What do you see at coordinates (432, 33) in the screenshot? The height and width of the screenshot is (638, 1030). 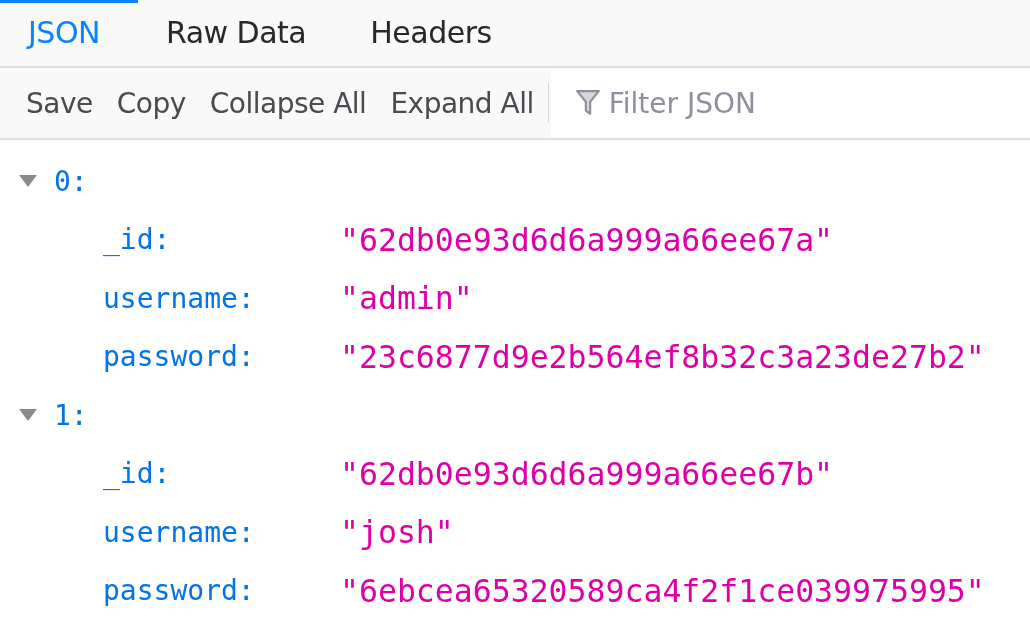 I see `tab: Headers` at bounding box center [432, 33].